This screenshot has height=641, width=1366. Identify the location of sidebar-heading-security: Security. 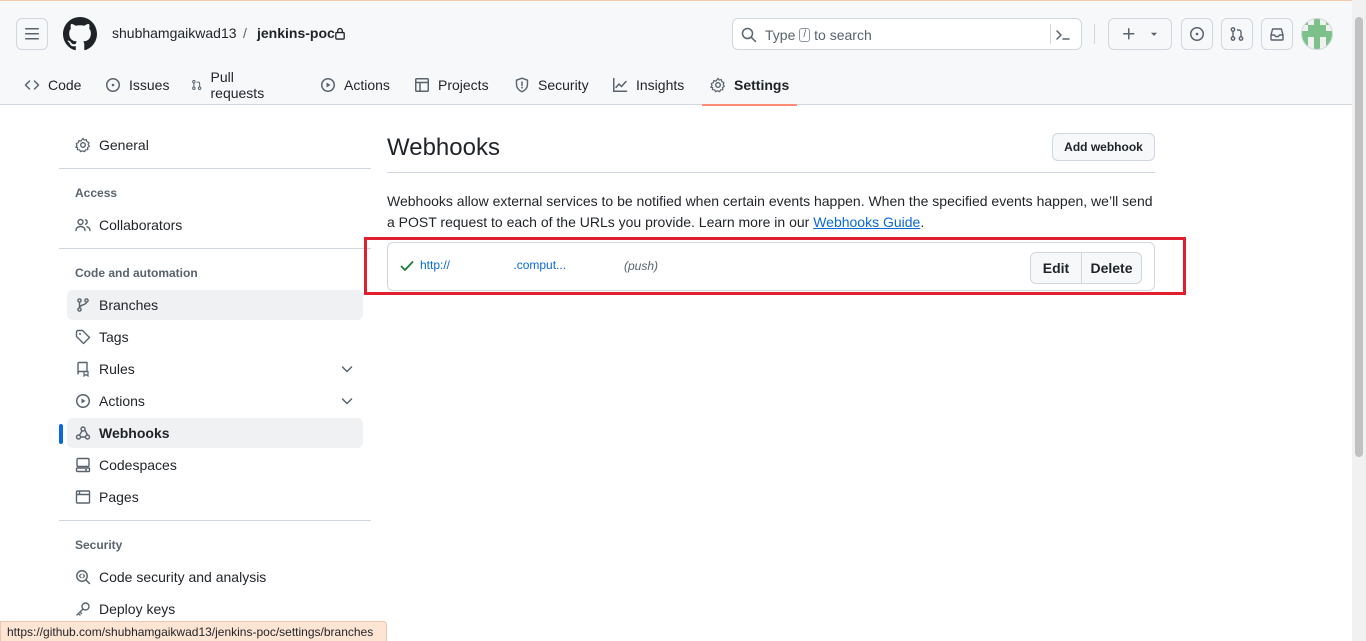
(99, 545).